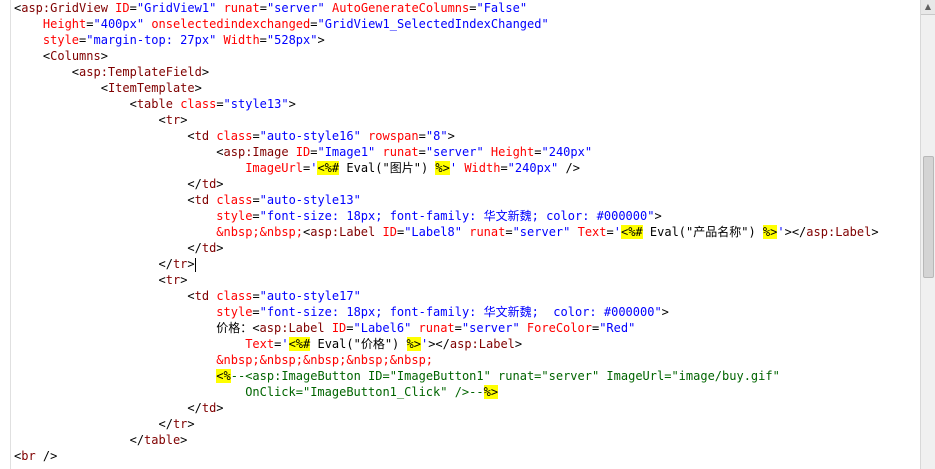 This screenshot has width=935, height=469. What do you see at coordinates (223, 376) in the screenshot?
I see `code-token: <%` at bounding box center [223, 376].